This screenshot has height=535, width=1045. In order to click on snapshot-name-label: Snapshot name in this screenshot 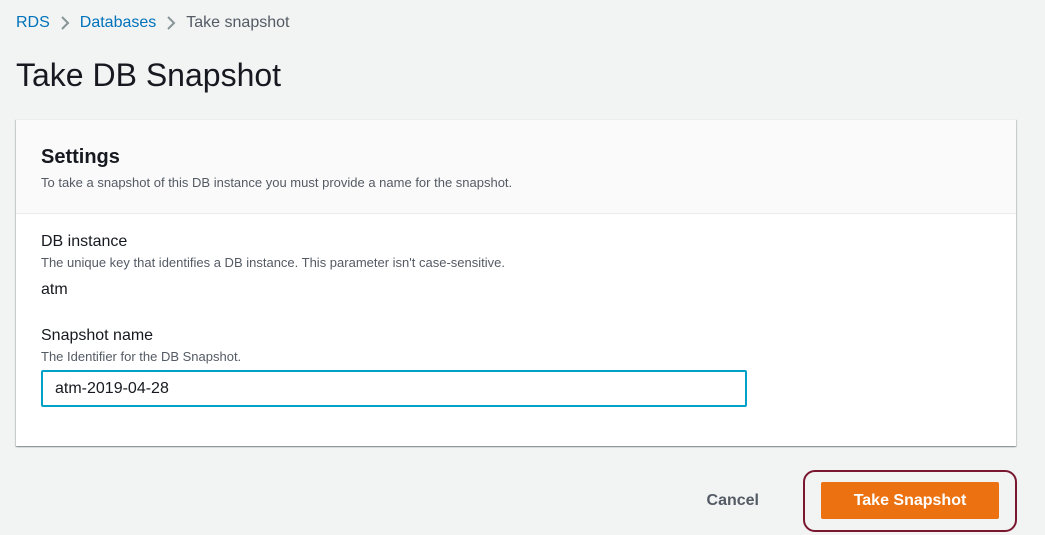, I will do `click(97, 335)`.